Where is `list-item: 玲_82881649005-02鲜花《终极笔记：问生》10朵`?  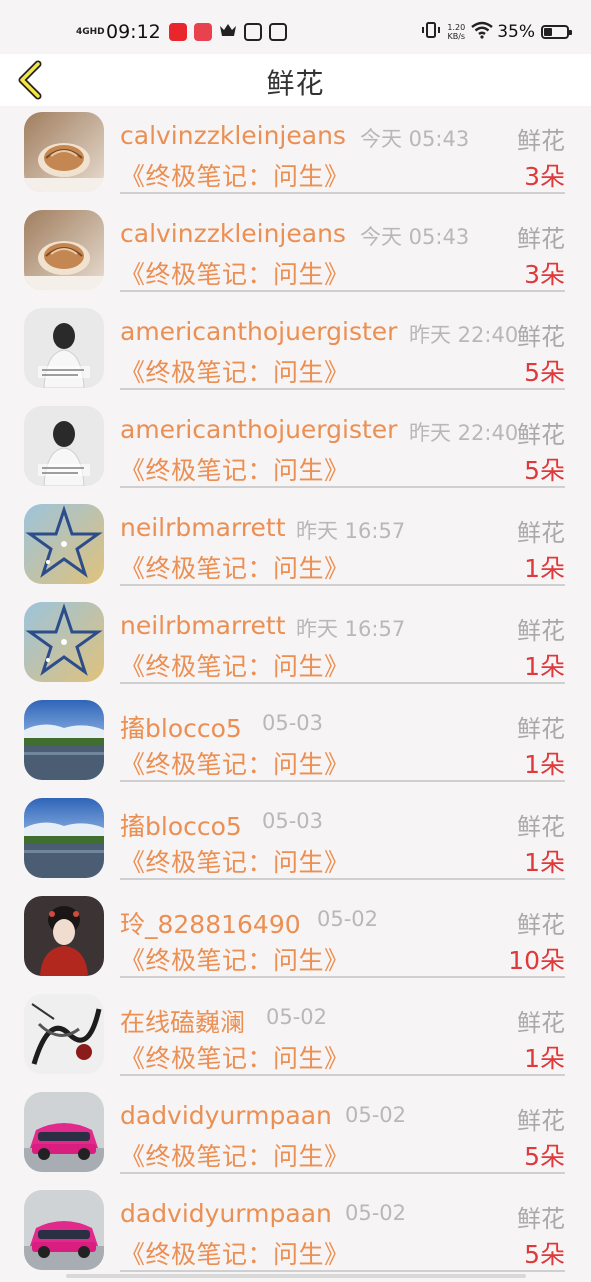 list-item: 玲_82881649005-02鲜花《终极笔记：问生》10朵 is located at coordinates (295, 939).